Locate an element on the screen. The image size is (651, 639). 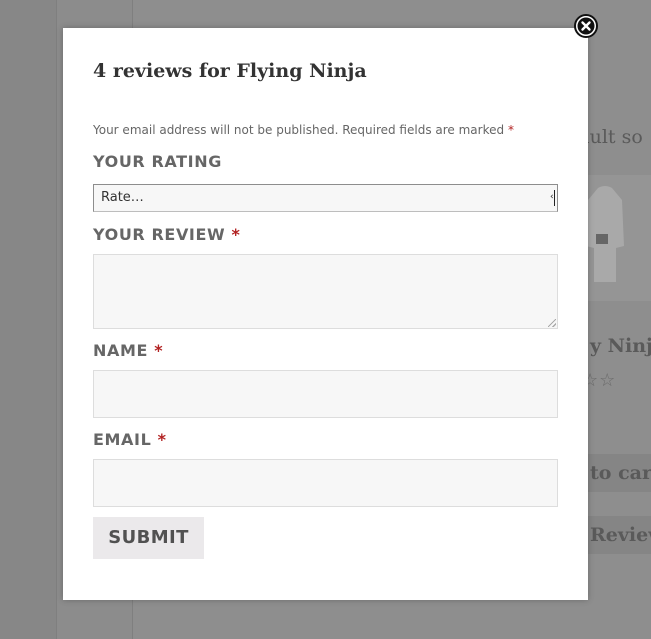
email-field is located at coordinates (325, 483).